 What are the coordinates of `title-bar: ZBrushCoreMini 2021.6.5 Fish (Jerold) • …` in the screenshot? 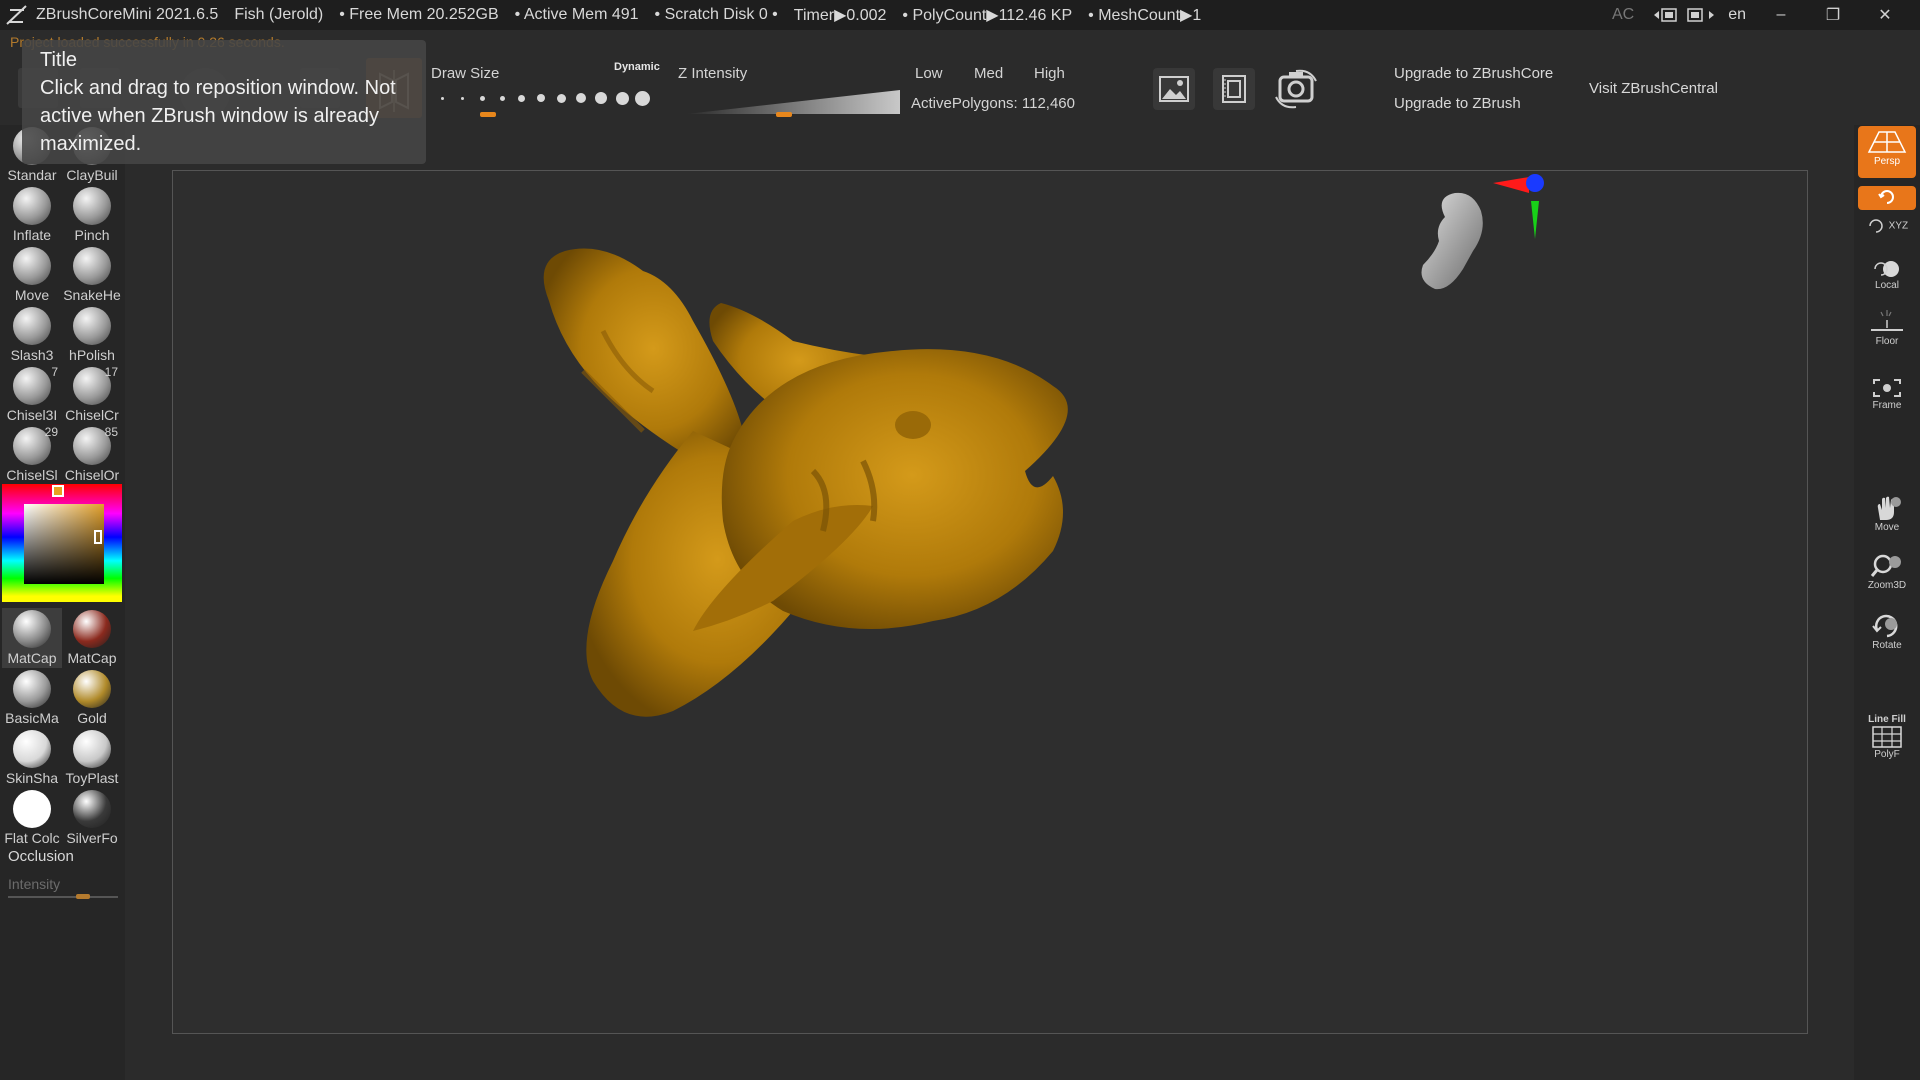 It's located at (960, 15).